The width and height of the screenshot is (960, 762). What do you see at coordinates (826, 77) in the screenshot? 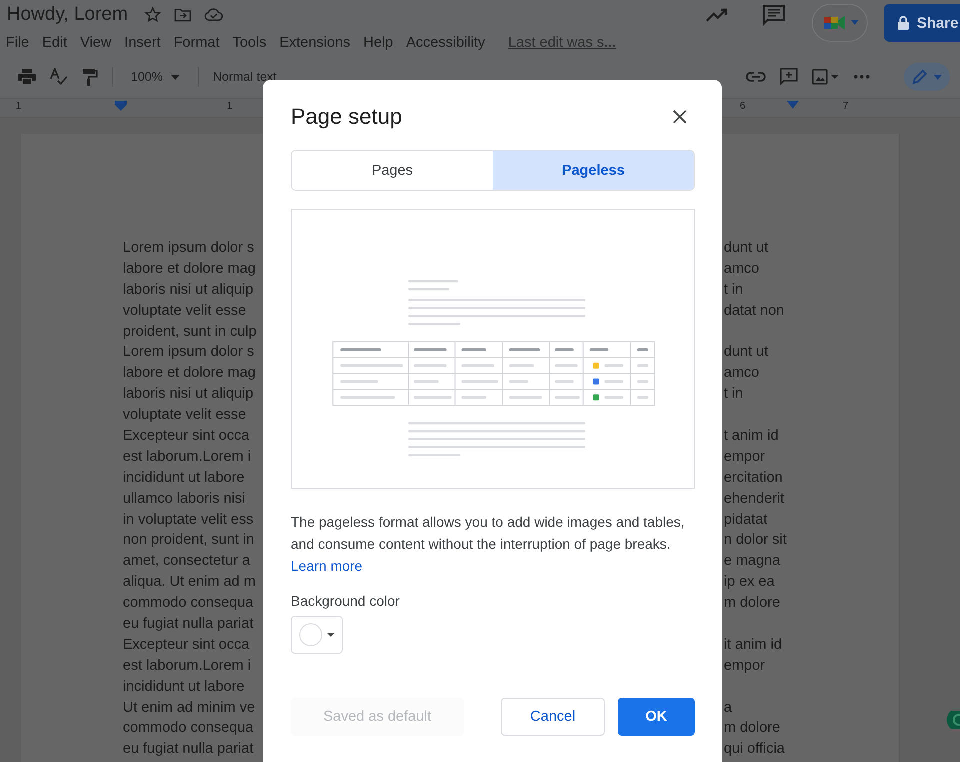
I see `image-icon` at bounding box center [826, 77].